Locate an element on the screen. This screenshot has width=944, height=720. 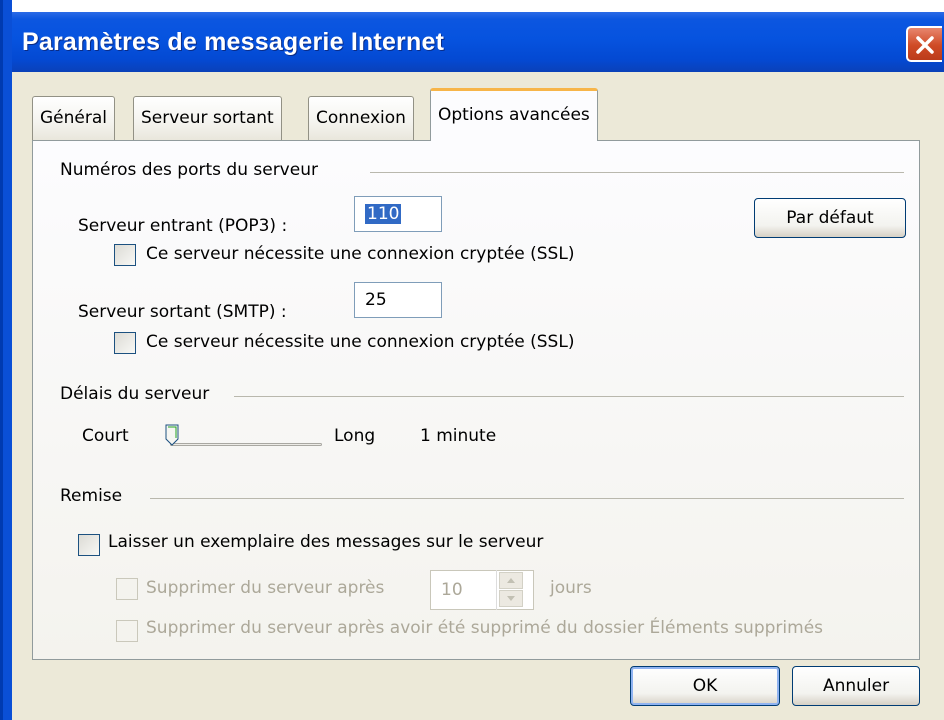
default-ports-button: Par défaut is located at coordinates (830, 218).